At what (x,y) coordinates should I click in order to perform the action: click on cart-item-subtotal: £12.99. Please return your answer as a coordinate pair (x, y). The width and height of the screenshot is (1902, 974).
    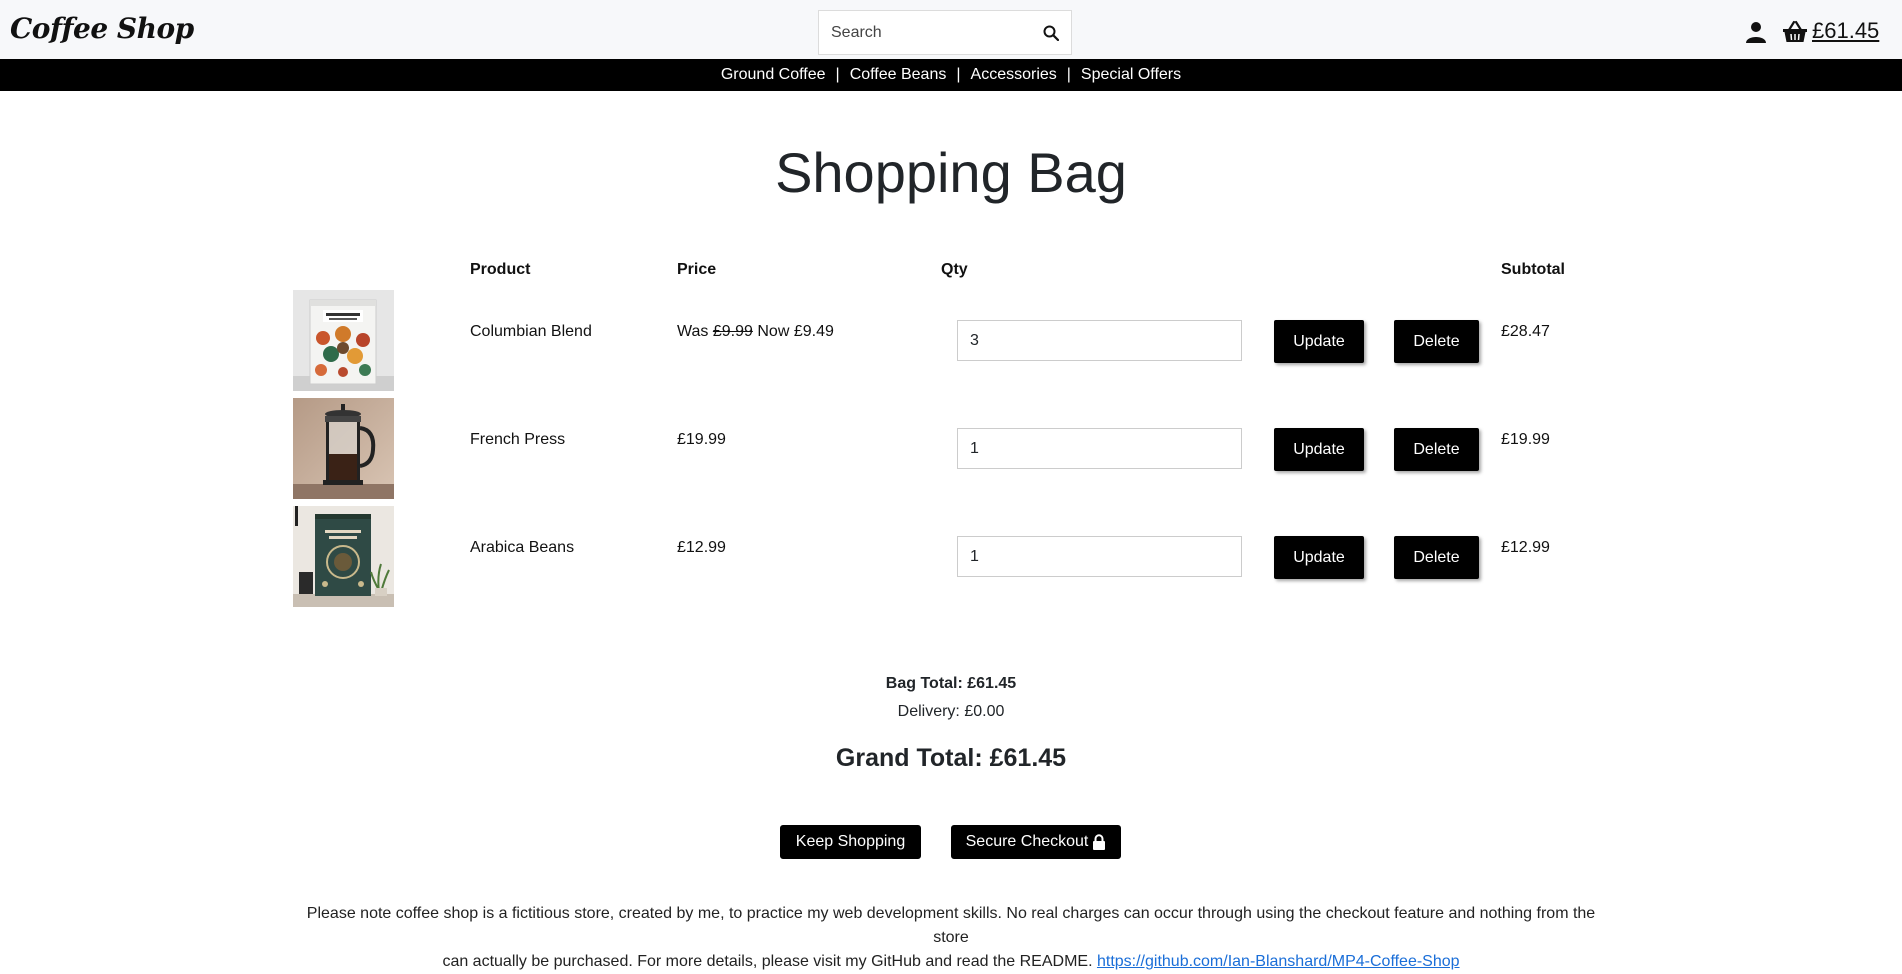
    Looking at the image, I should click on (1525, 547).